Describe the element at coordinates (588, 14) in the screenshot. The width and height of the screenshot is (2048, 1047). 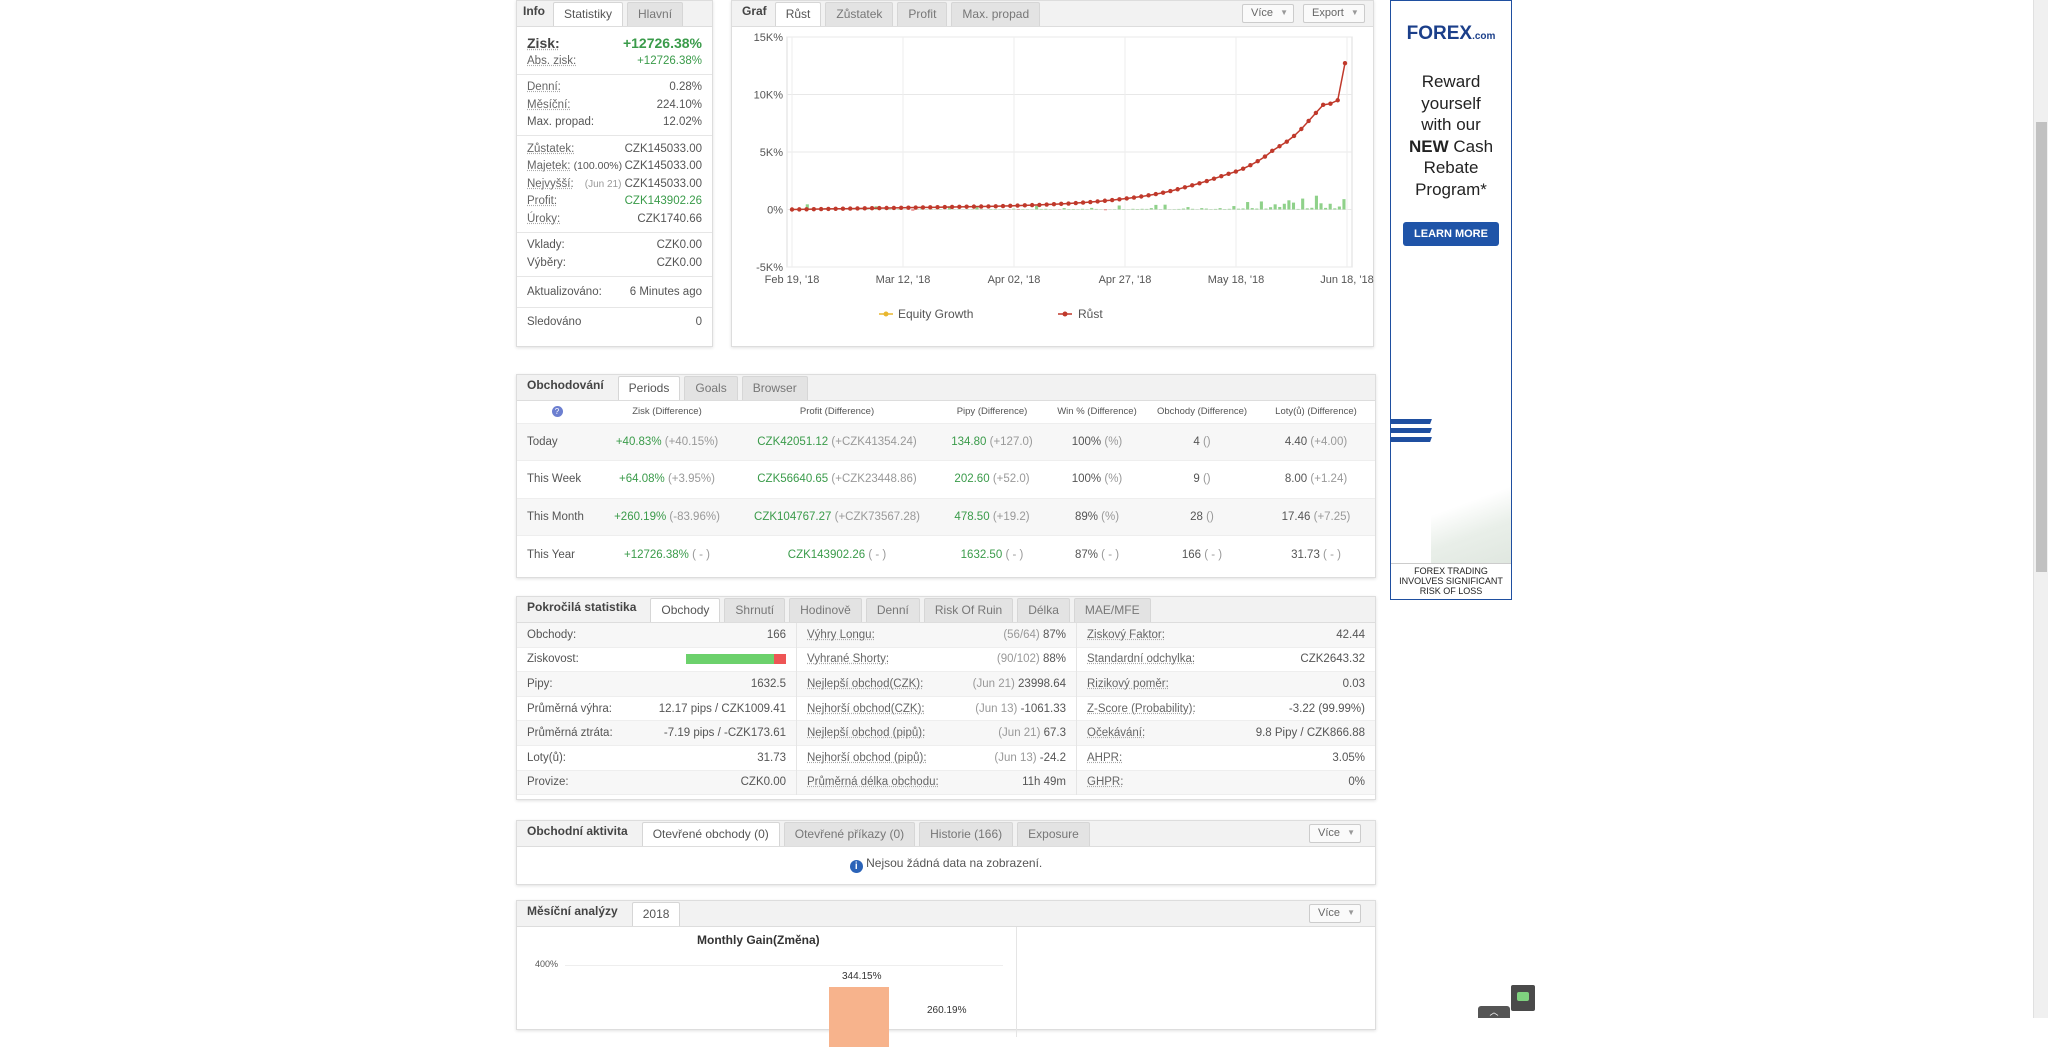
I see `tab-statistiky: Statistiky` at that location.